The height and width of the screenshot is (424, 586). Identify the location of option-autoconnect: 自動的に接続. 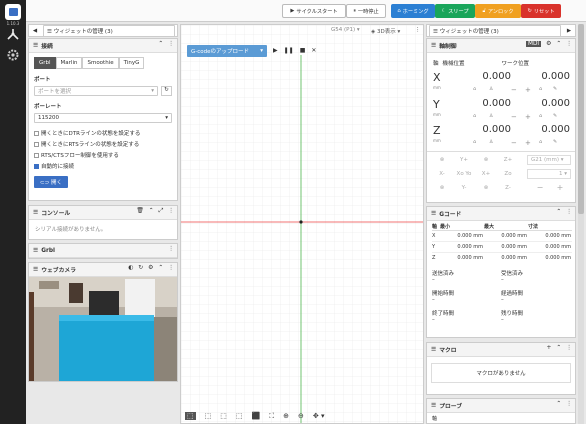
(103, 166).